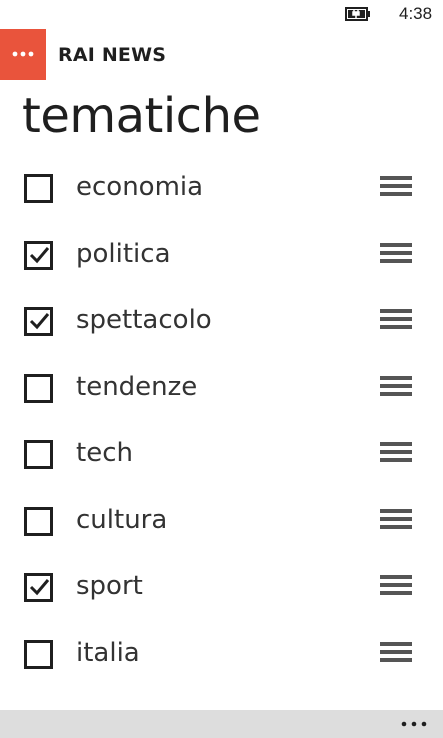 This screenshot has height=738, width=443. Describe the element at coordinates (140, 187) in the screenshot. I see `topic-label: economia` at that location.